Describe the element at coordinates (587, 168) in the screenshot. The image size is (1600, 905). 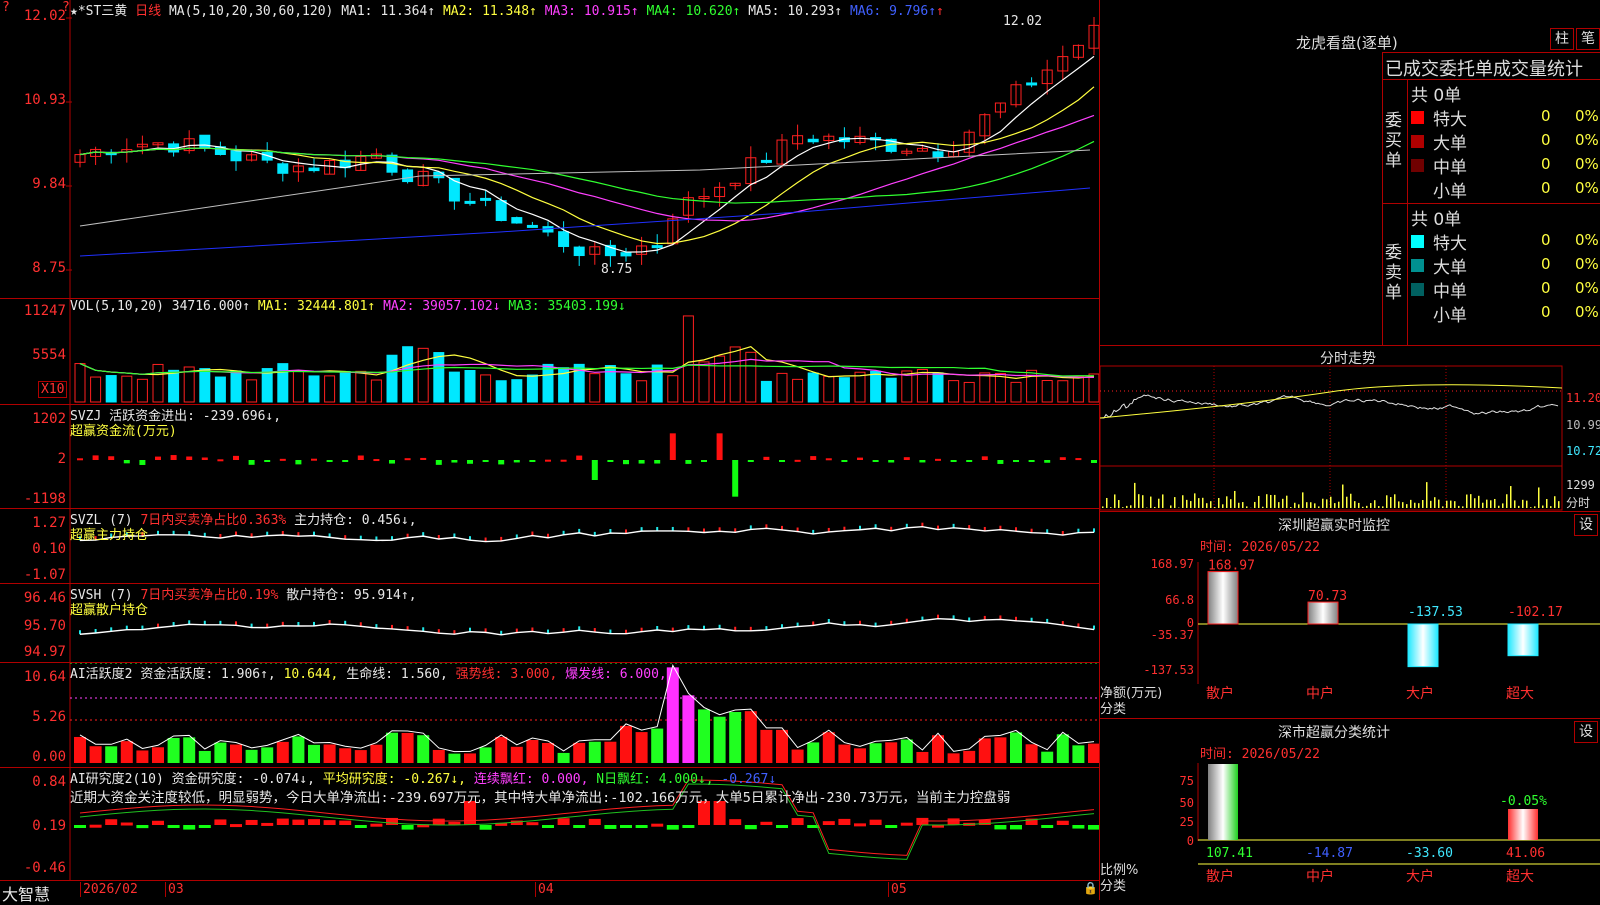
I see `ma3-line` at that location.